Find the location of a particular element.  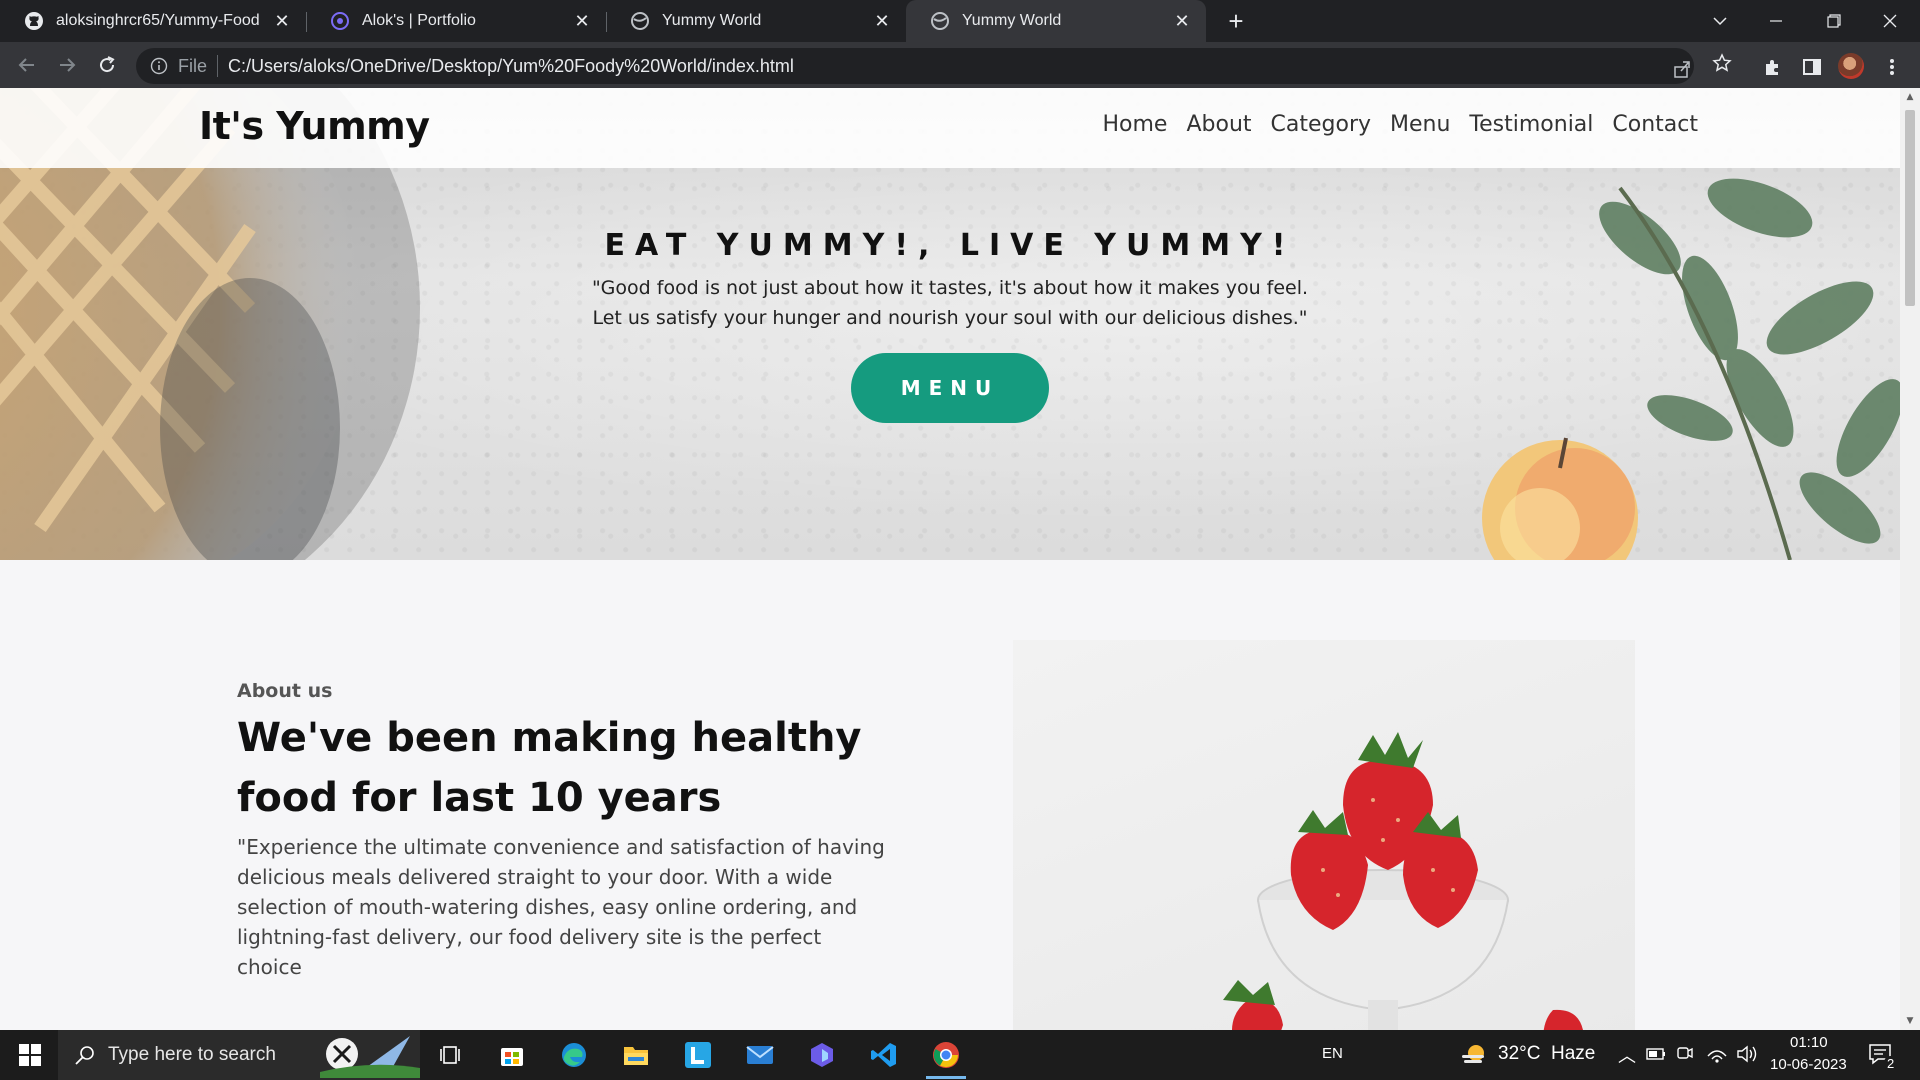

nav-menu: Menu is located at coordinates (1420, 124).